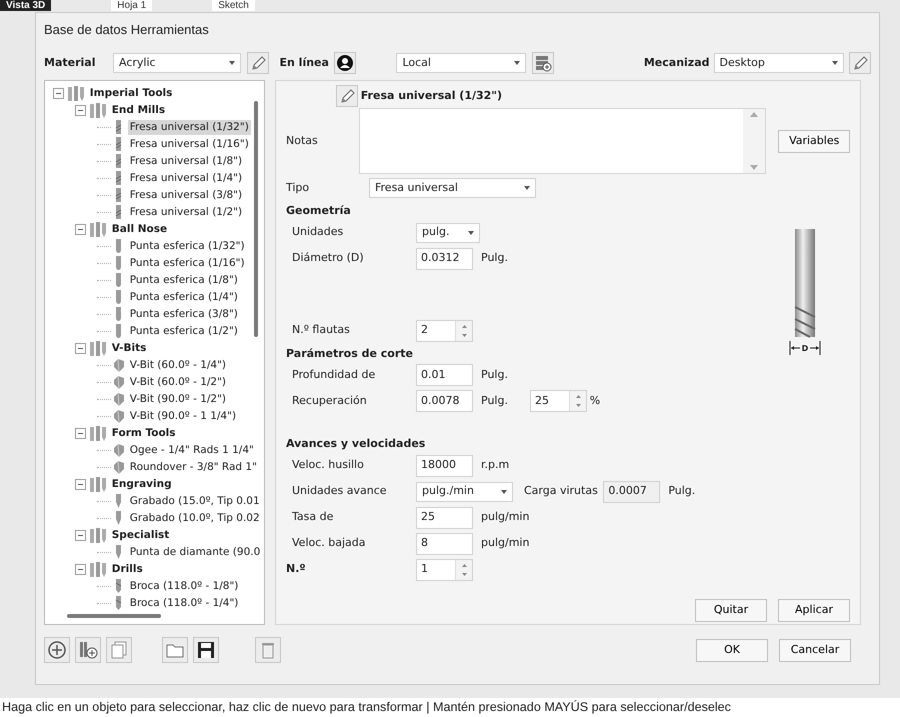 Image resolution: width=900 pixels, height=717 pixels. Describe the element at coordinates (195, 518) in the screenshot. I see `tree-item: Grabado (10.0º, Tip 0.02` at that location.